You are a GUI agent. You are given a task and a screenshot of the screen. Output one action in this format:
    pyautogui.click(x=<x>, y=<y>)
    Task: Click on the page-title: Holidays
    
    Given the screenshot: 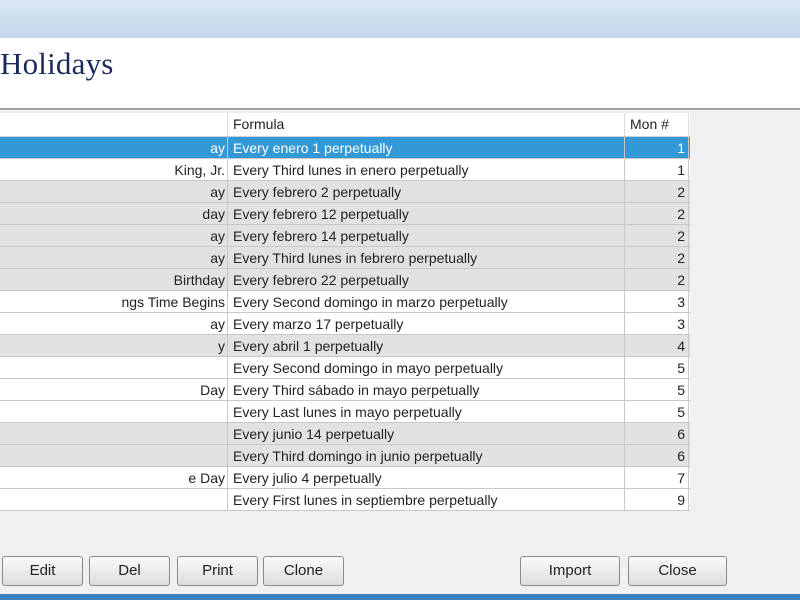 What is the action you would take?
    pyautogui.click(x=57, y=63)
    